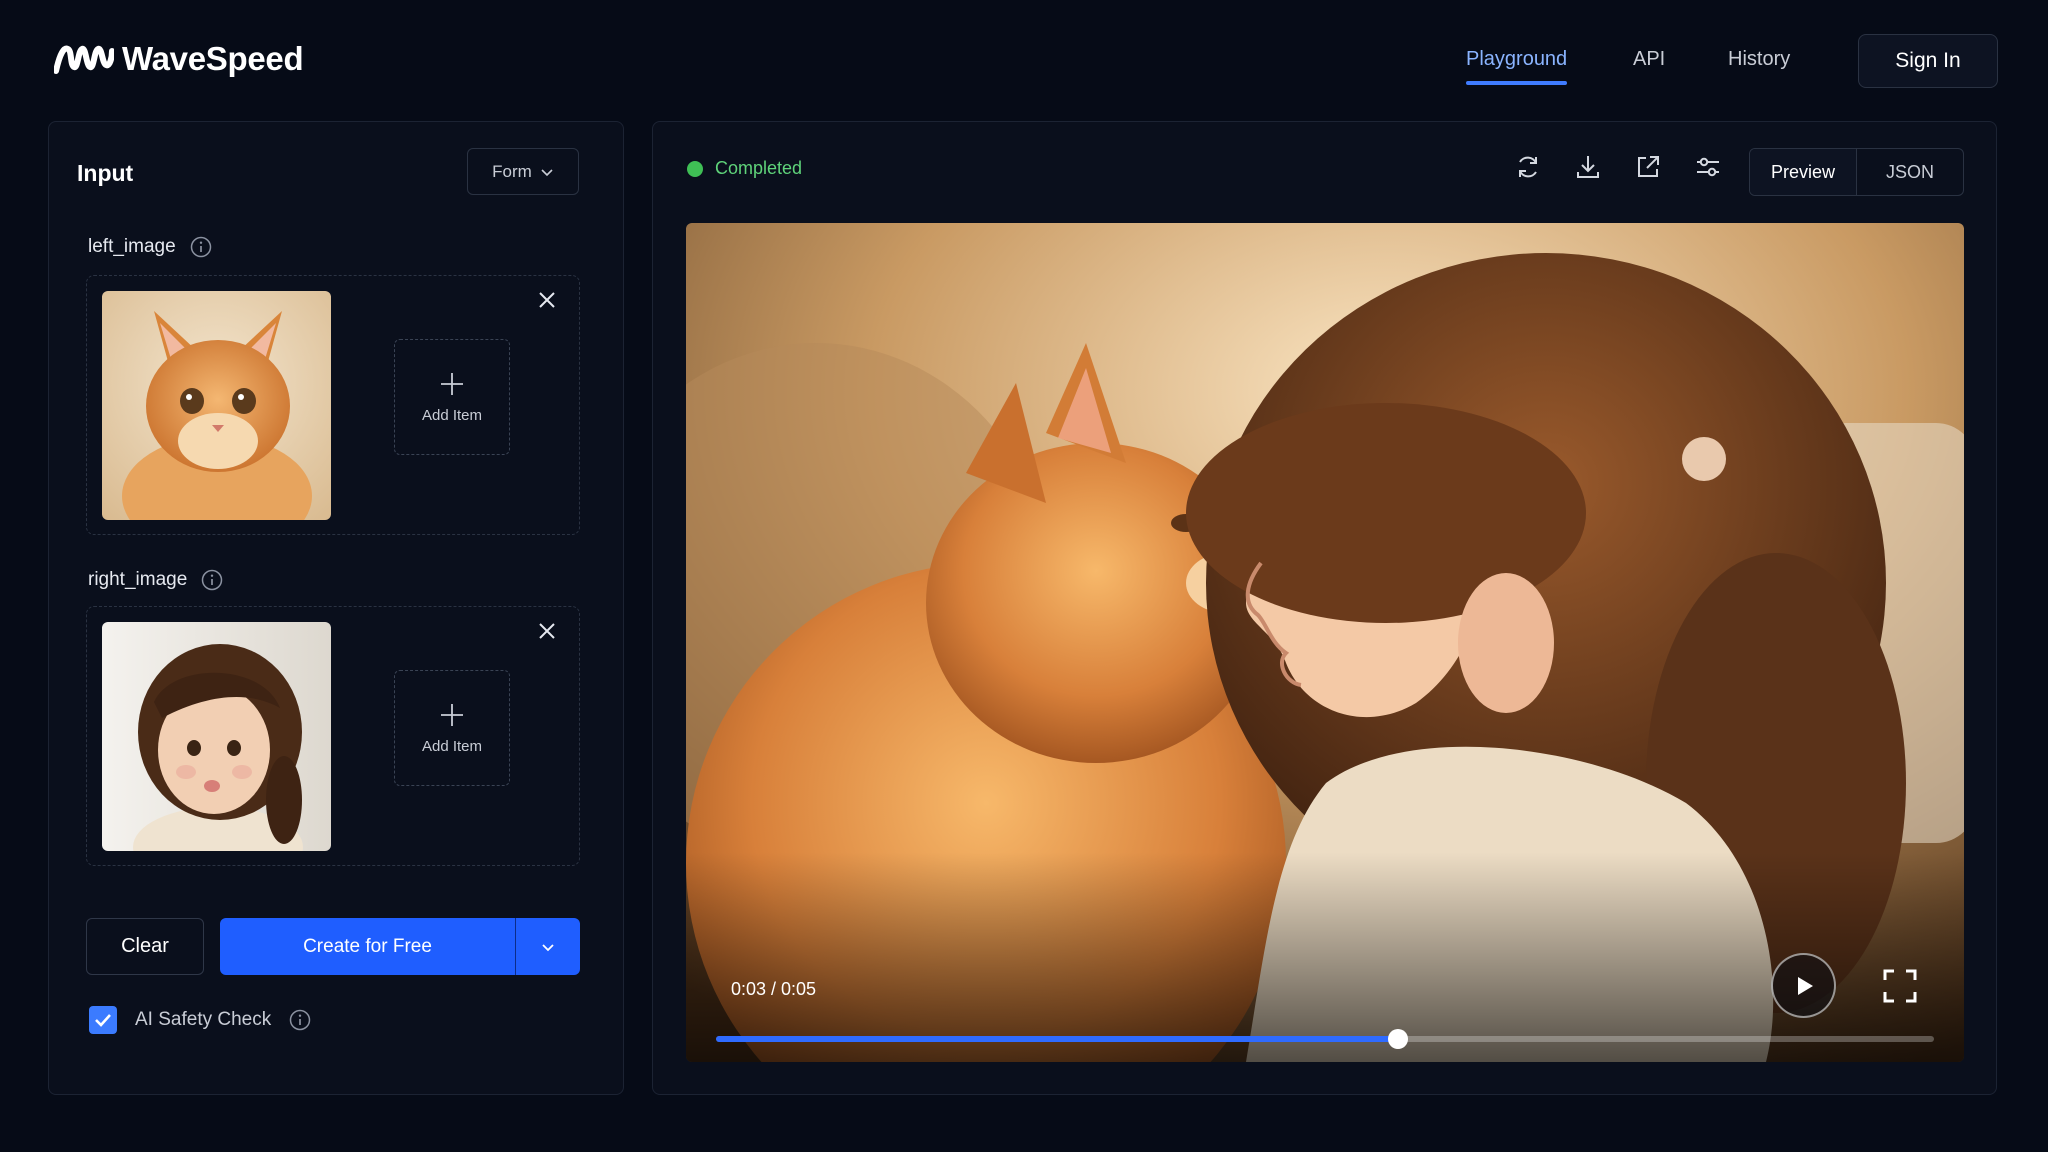  What do you see at coordinates (333, 736) in the screenshot?
I see `right-image-dropzone: Add Item` at bounding box center [333, 736].